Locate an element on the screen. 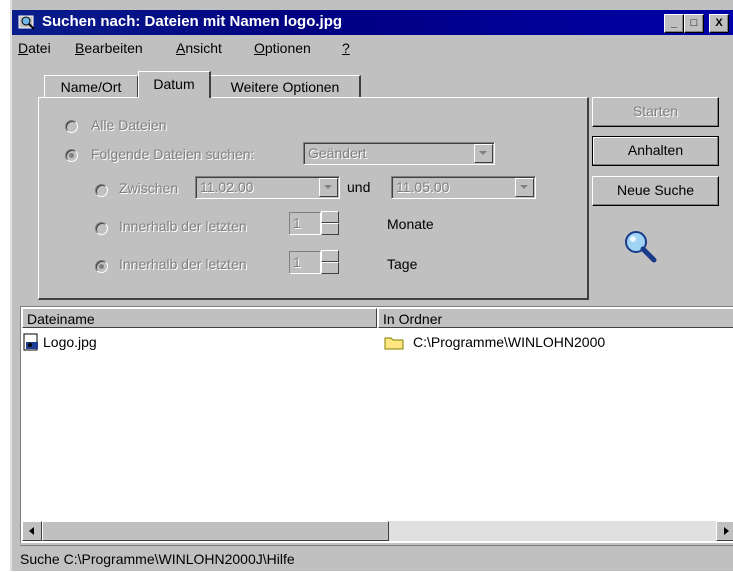  months-input: 1 is located at coordinates (305, 223).